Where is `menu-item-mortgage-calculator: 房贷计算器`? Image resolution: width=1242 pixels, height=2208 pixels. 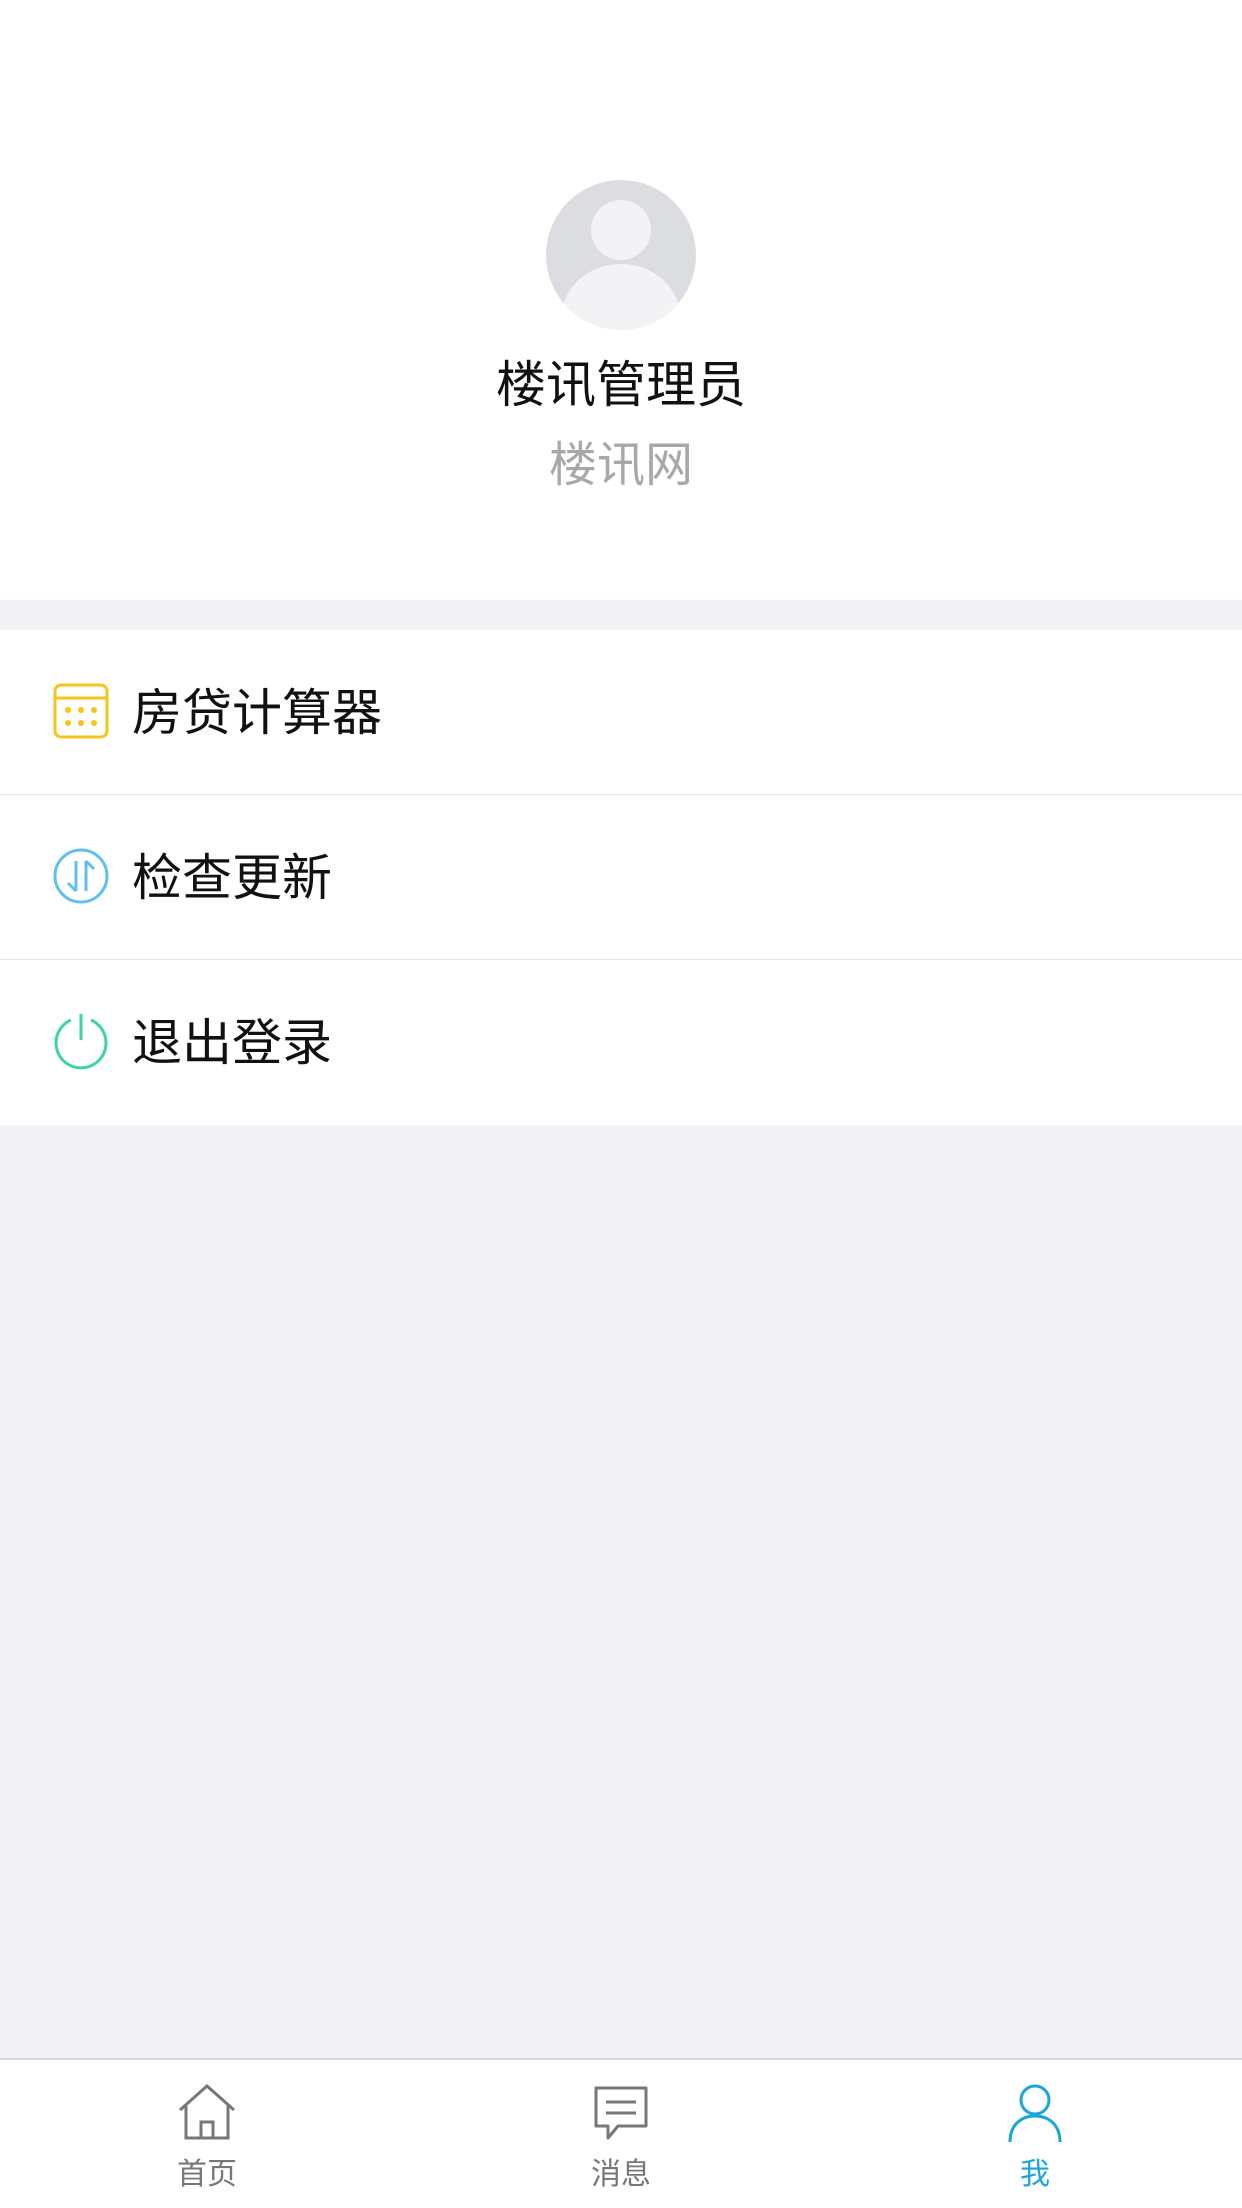
menu-item-mortgage-calculator: 房贷计算器 is located at coordinates (621, 712).